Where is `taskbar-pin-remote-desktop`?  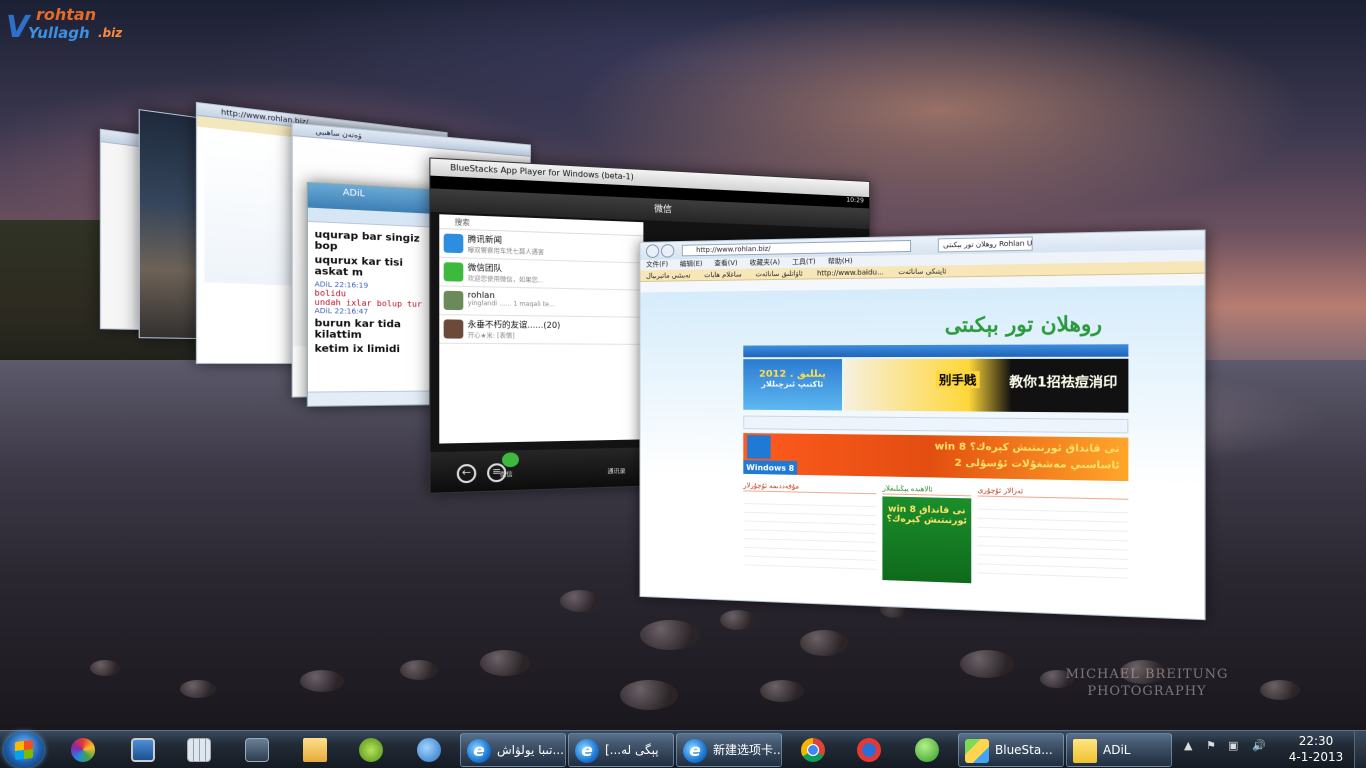 taskbar-pin-remote-desktop is located at coordinates (143, 750).